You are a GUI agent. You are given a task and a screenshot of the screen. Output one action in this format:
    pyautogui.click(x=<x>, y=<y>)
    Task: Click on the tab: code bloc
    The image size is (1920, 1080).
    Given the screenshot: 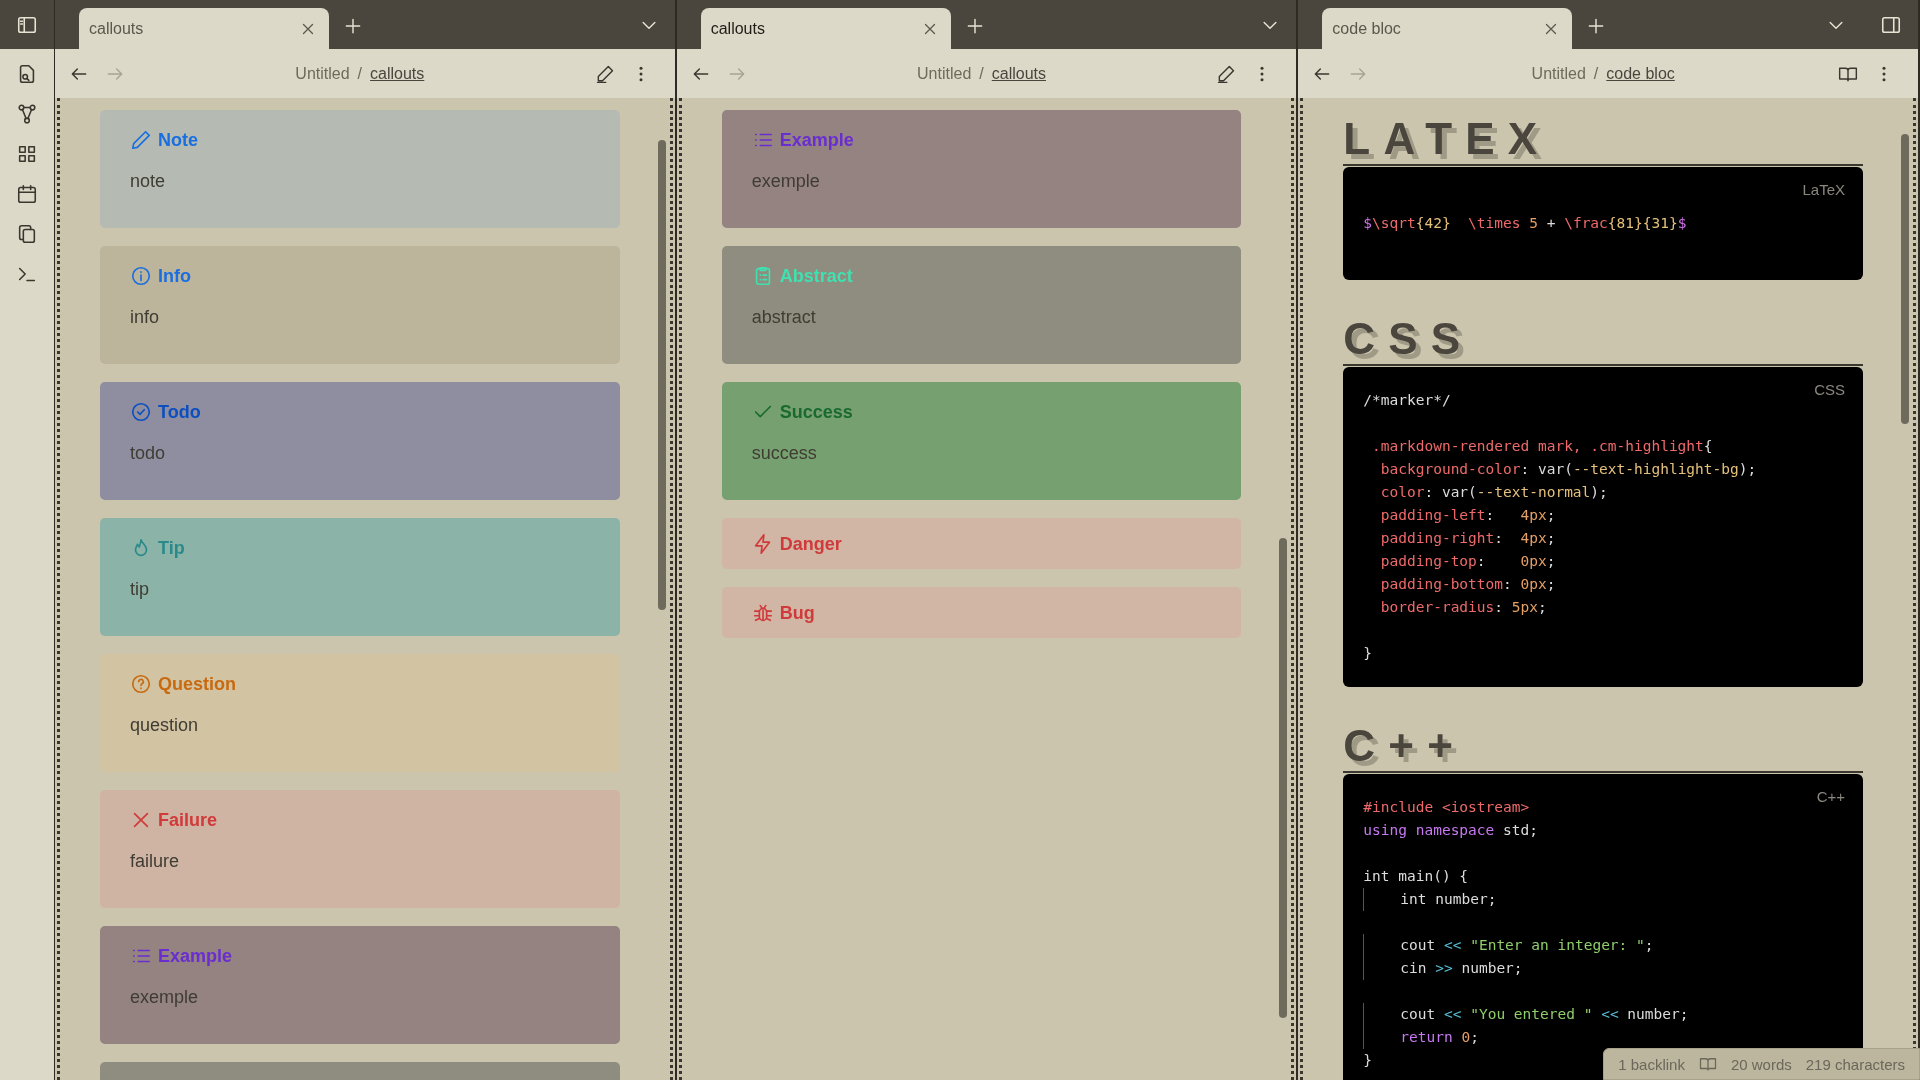 What is the action you would take?
    pyautogui.click(x=1447, y=28)
    